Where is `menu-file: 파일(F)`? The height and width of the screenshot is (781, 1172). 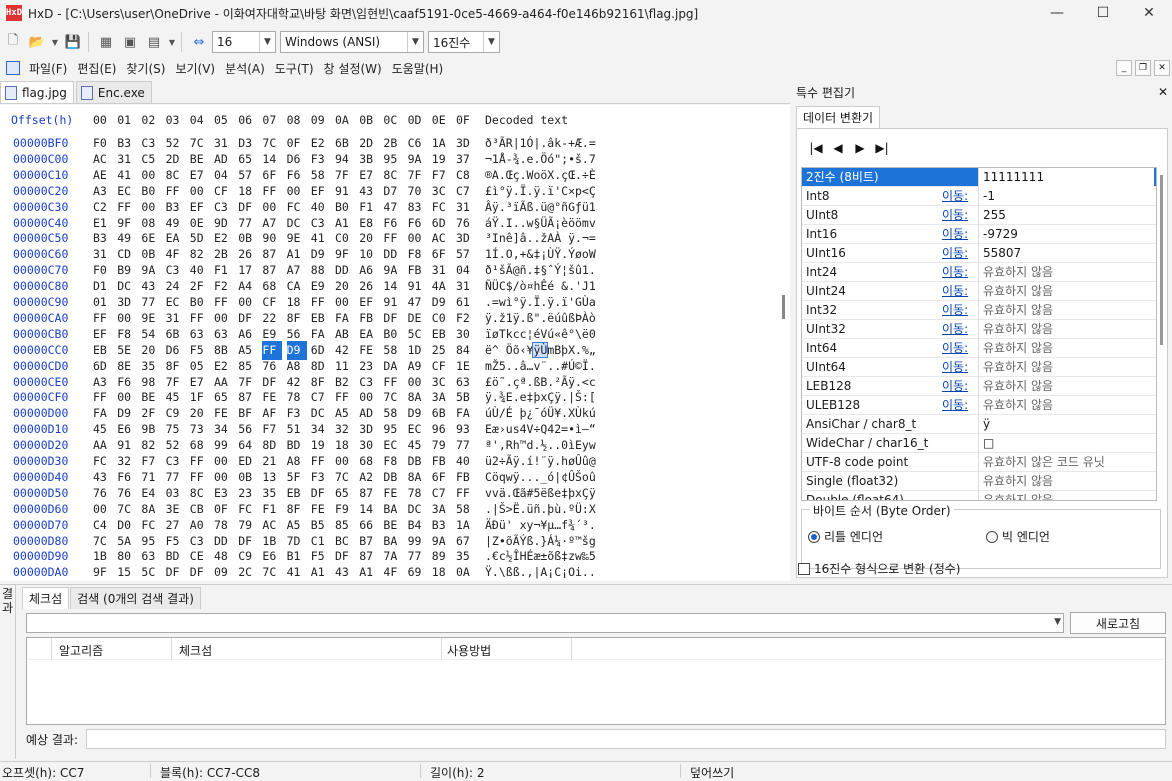
menu-file: 파일(F) is located at coordinates (48, 68).